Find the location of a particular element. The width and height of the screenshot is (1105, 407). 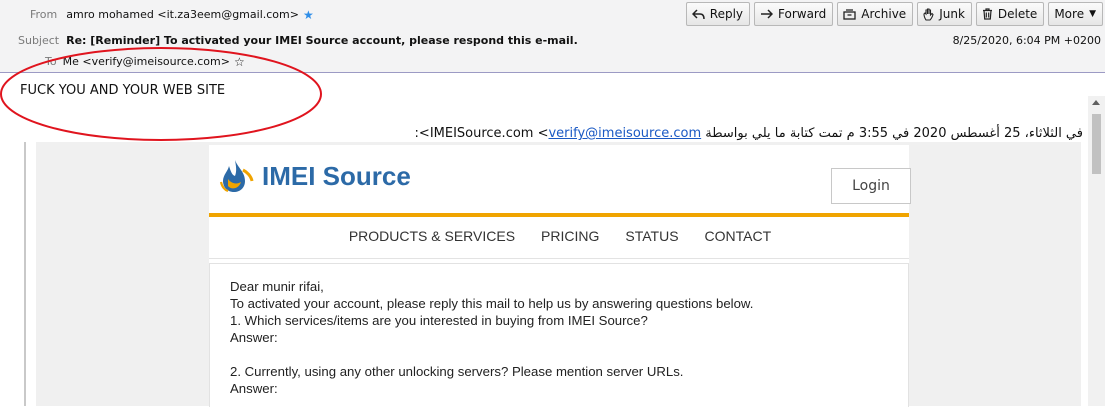

reply-button: Reply is located at coordinates (718, 14).